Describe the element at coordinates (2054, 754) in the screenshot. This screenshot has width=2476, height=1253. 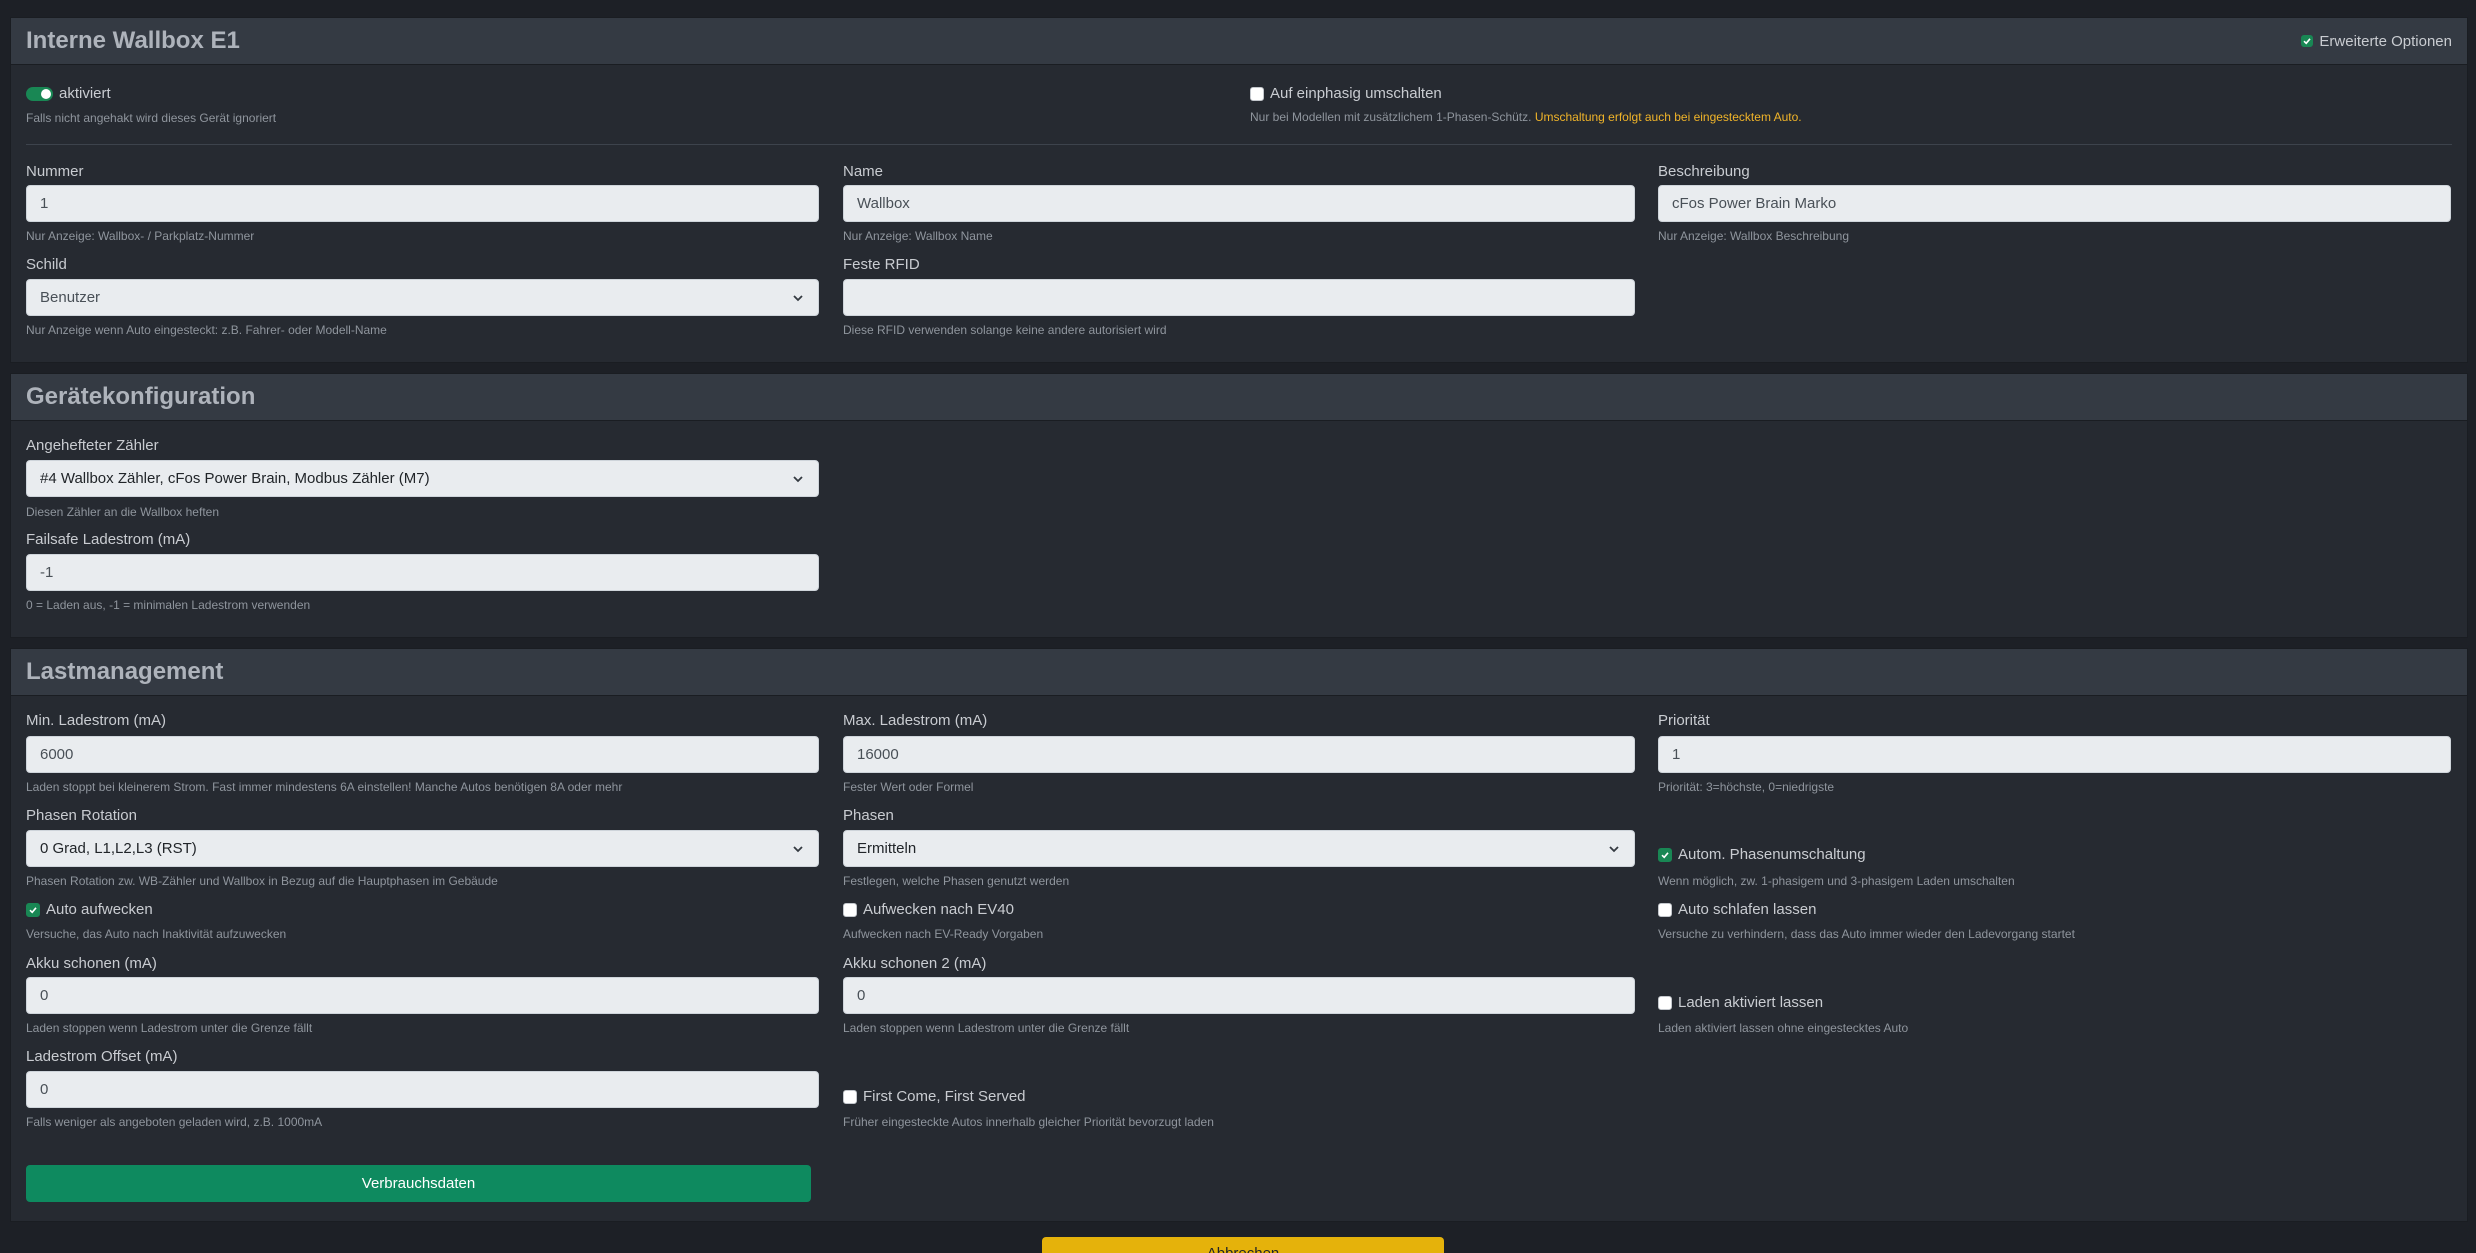
I see `priority-input: 1` at that location.